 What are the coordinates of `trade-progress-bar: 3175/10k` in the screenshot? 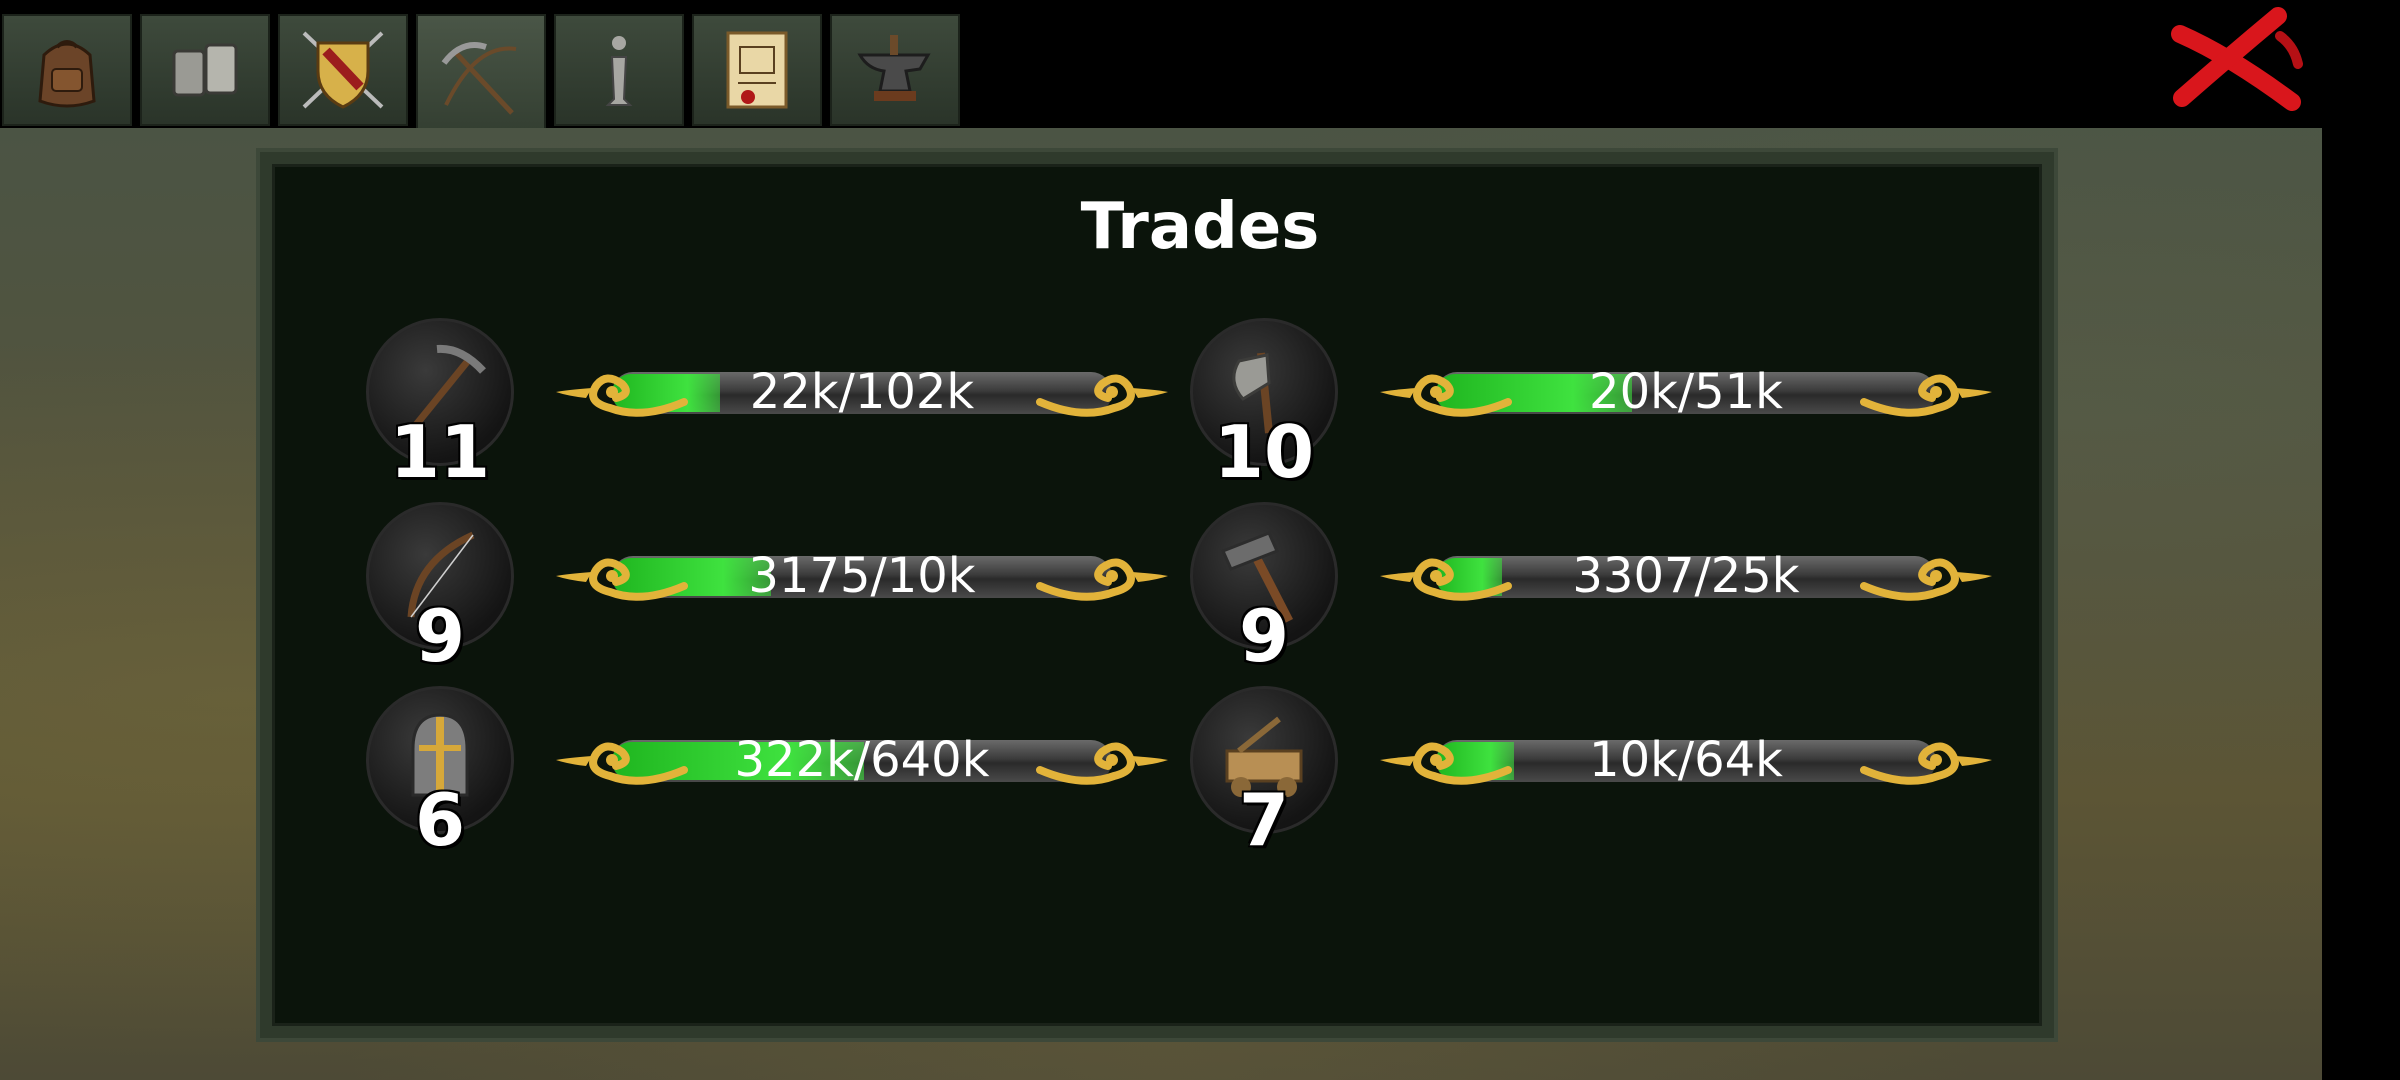 It's located at (862, 576).